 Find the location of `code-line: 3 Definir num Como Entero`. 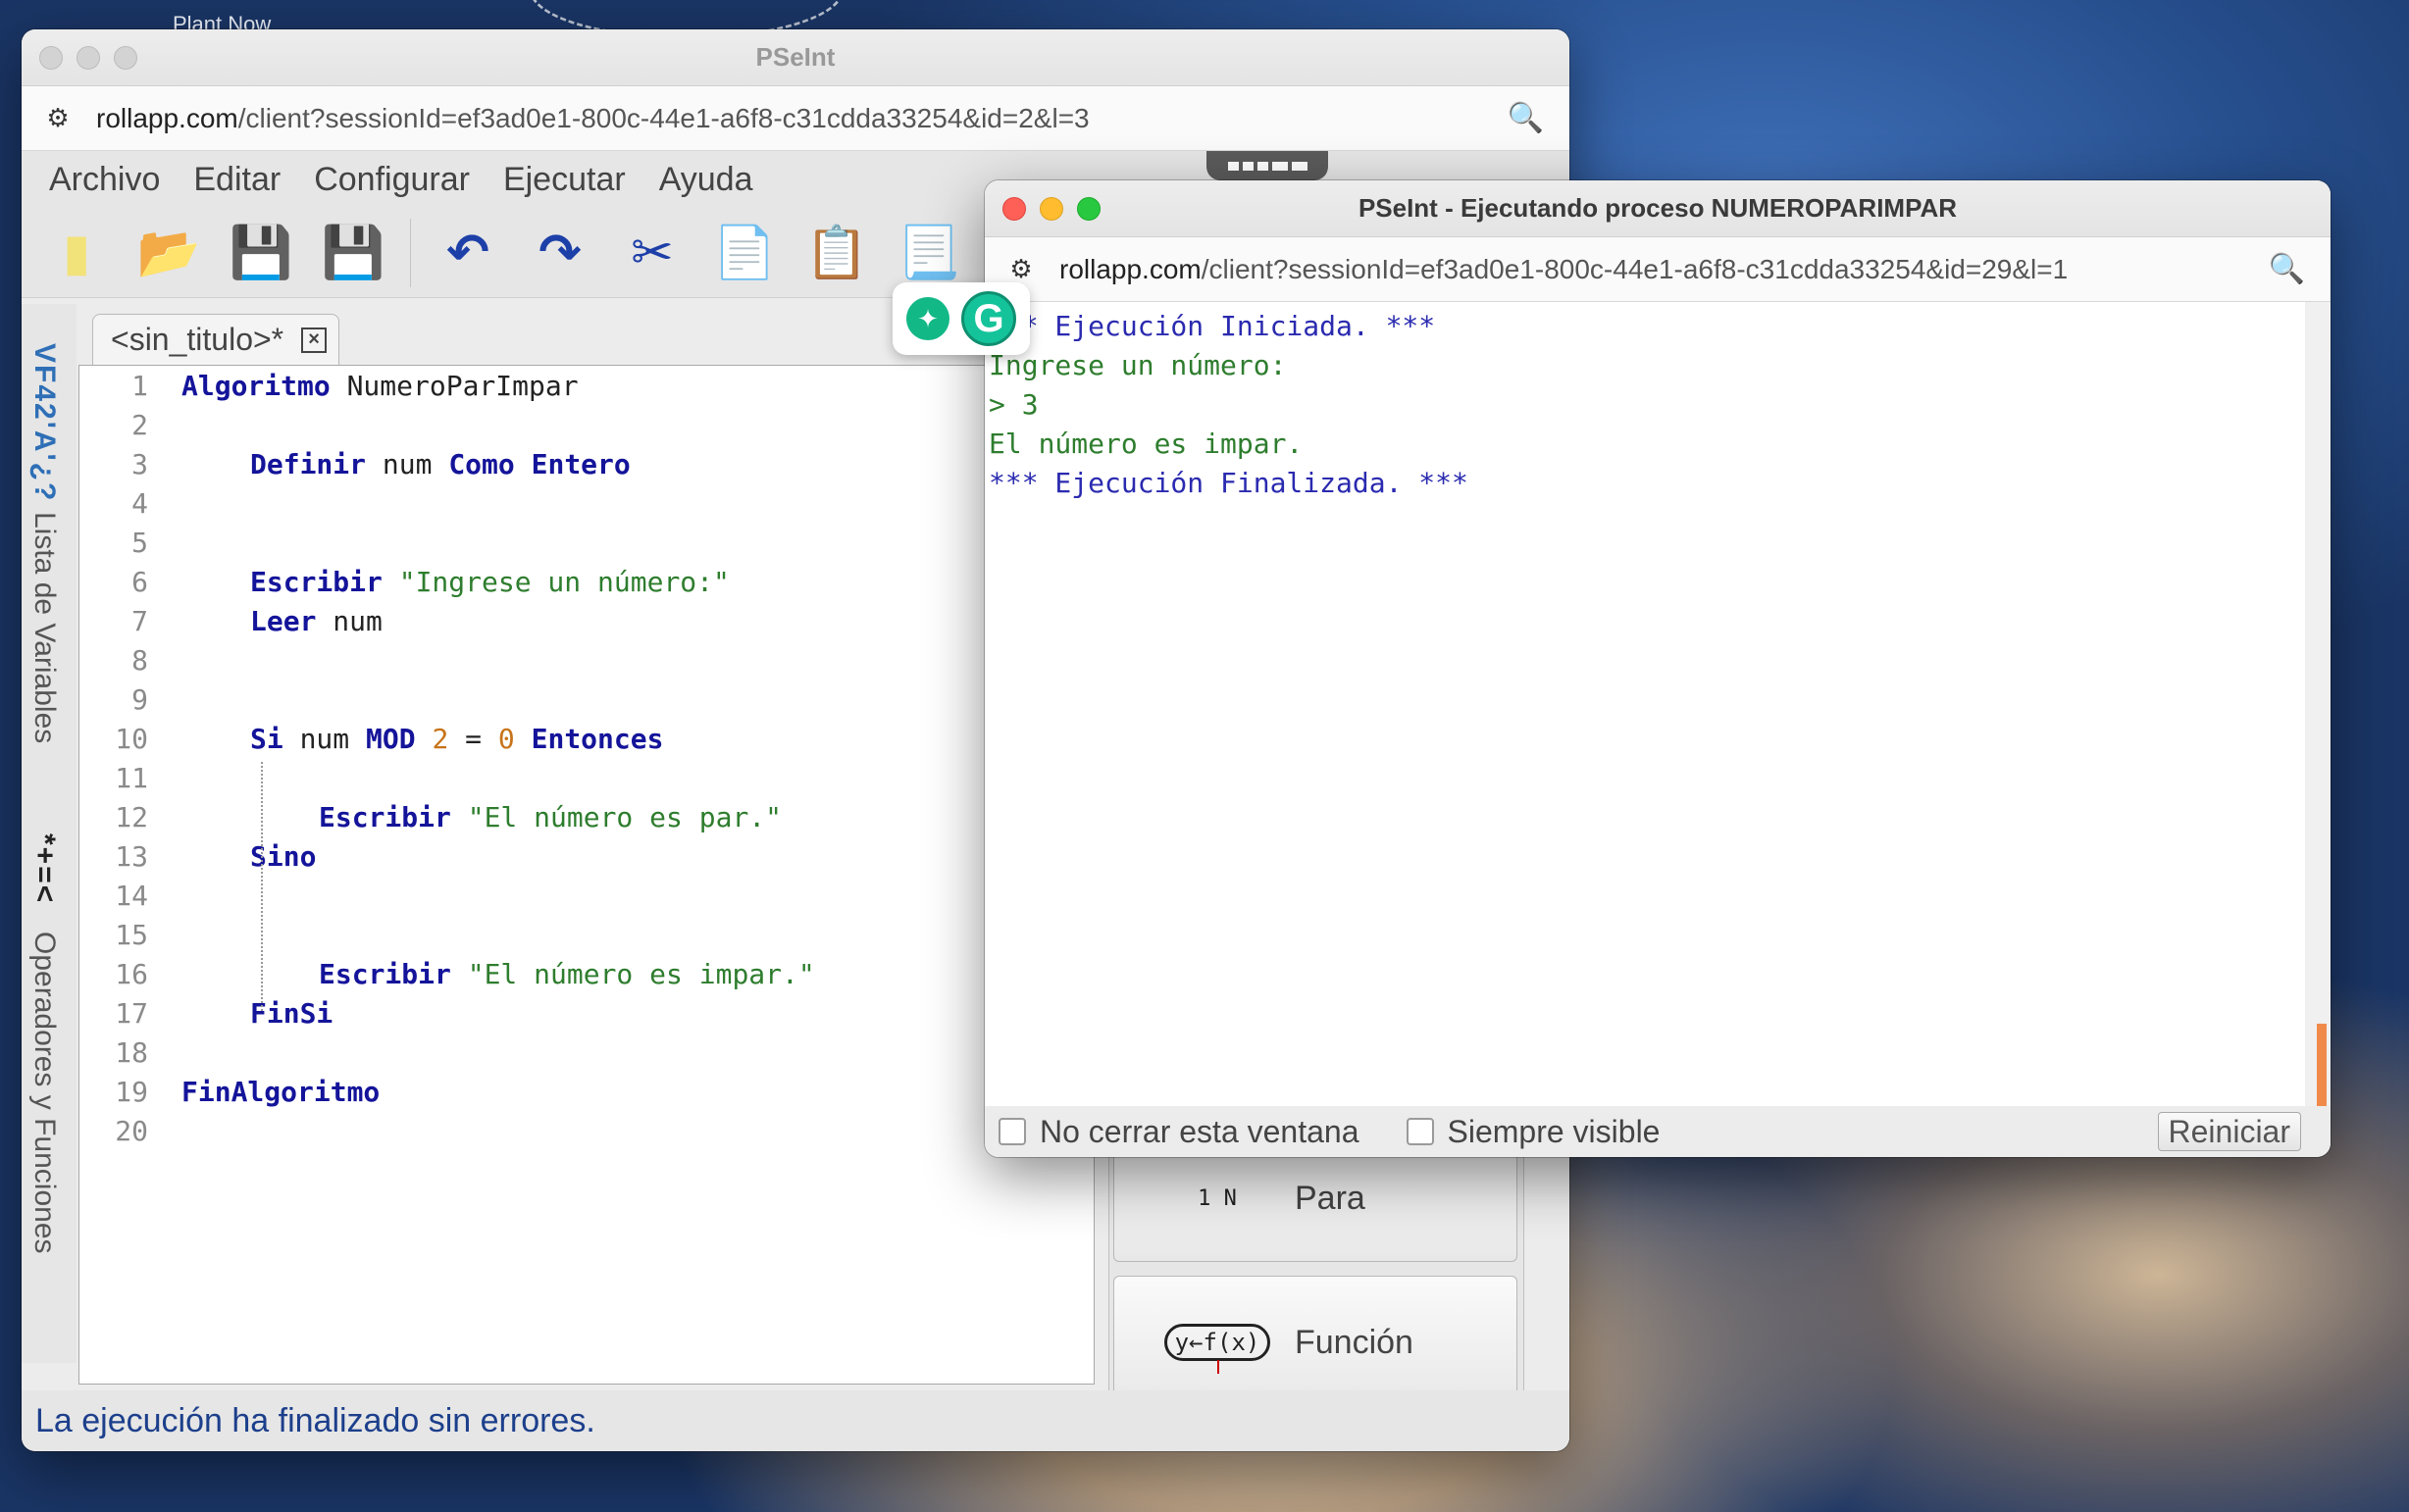

code-line: 3 Definir num Como Entero is located at coordinates (586, 463).